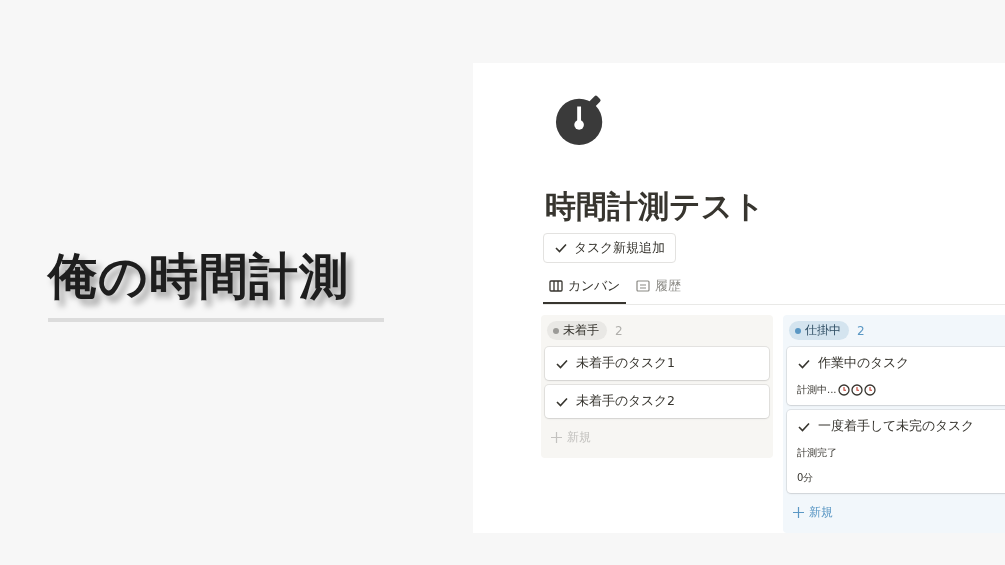 This screenshot has height=565, width=1005. I want to click on board-tab: カンバン, so click(584, 287).